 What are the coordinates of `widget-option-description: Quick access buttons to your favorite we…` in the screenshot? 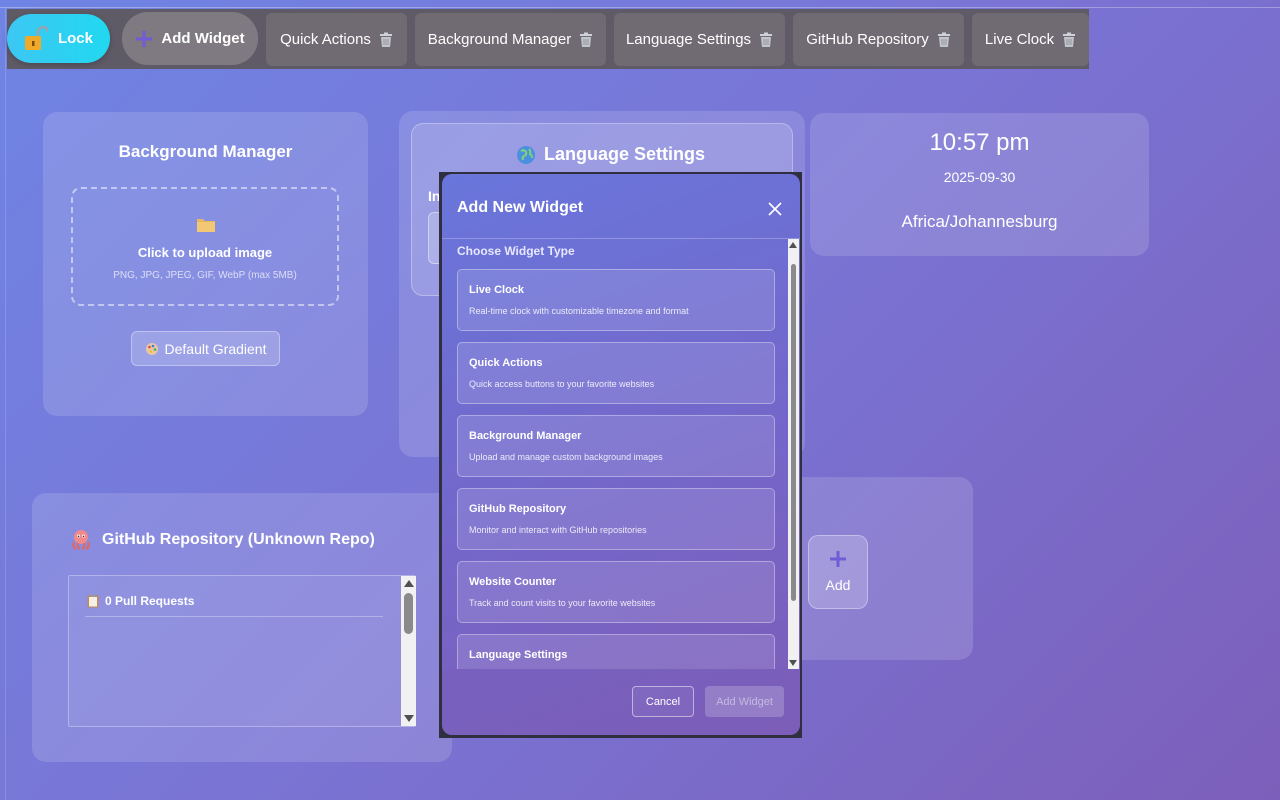 It's located at (562, 384).